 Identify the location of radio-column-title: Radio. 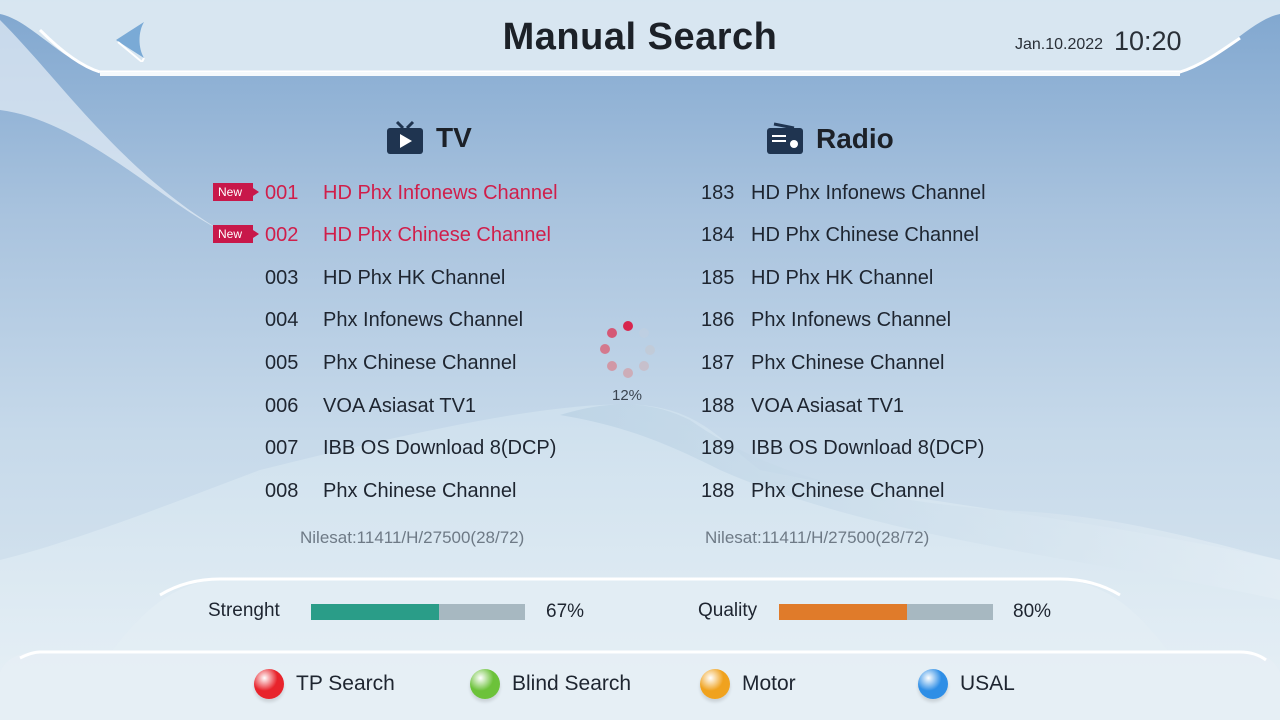
(855, 138).